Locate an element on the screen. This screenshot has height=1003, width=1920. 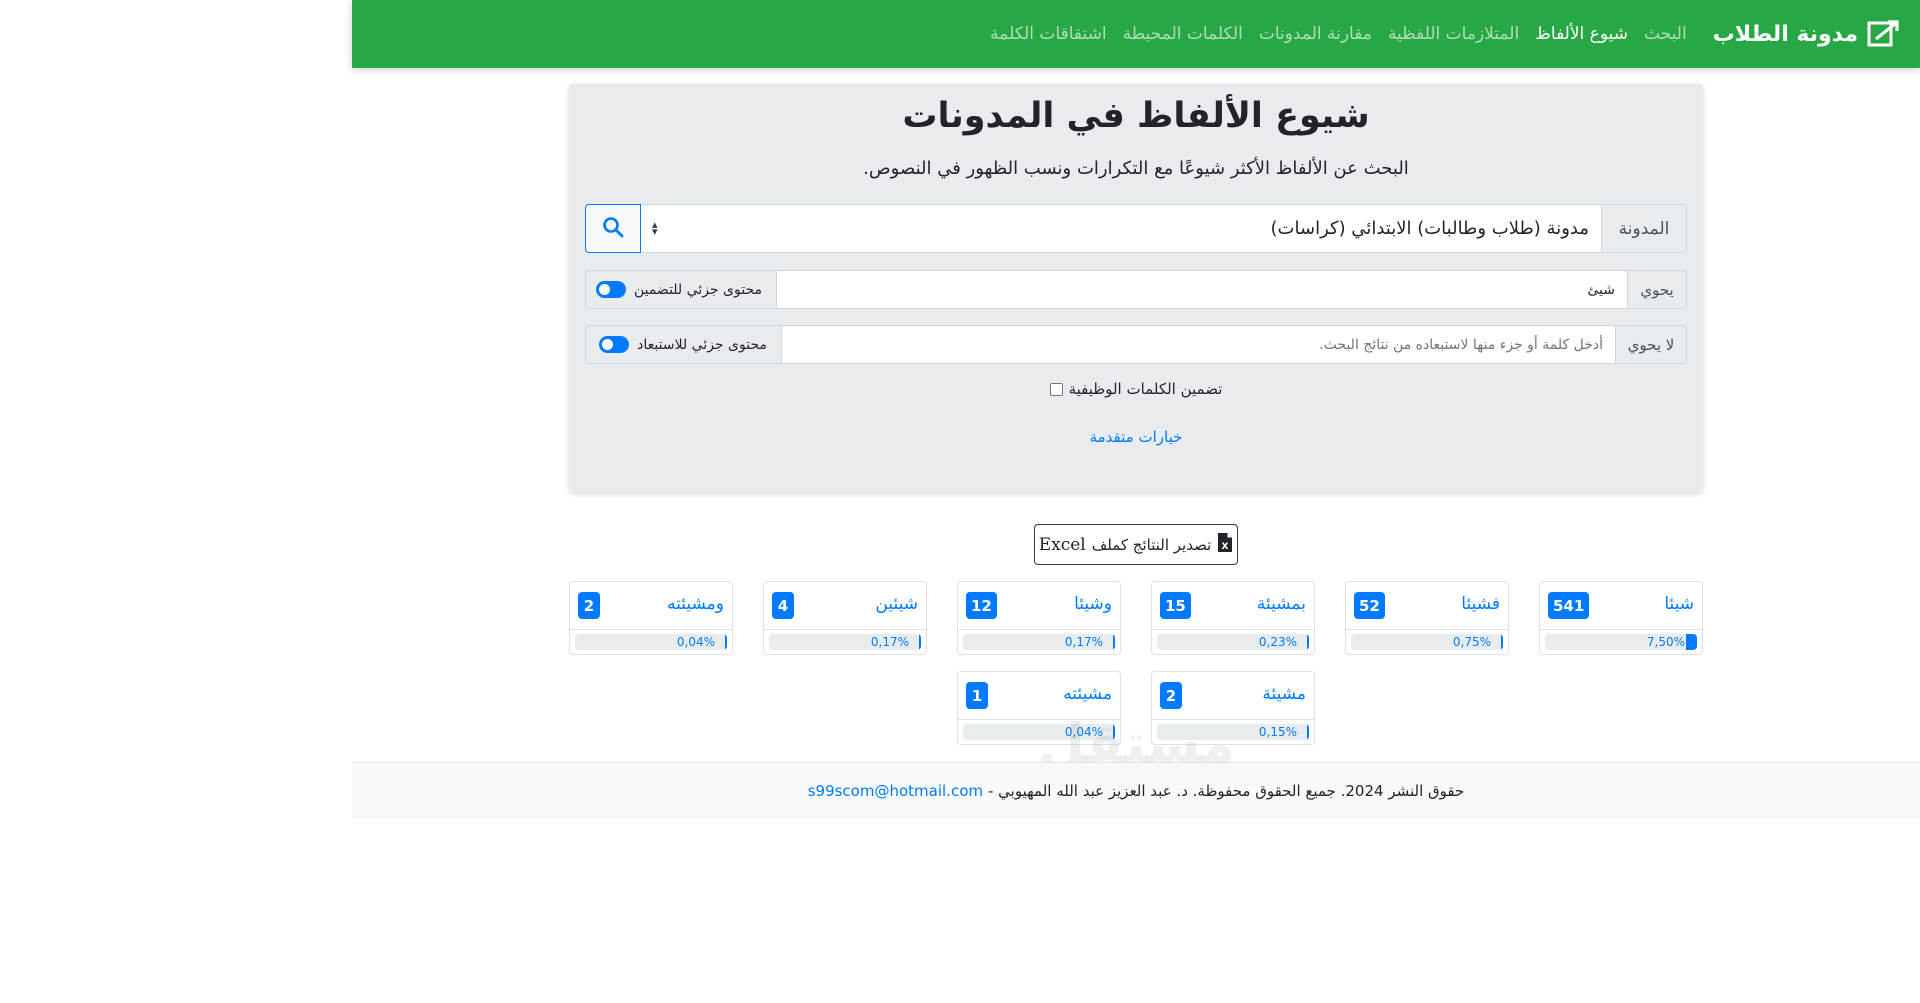
contains-partial-switch: محتوى جزئي للتضمين is located at coordinates (681, 289).